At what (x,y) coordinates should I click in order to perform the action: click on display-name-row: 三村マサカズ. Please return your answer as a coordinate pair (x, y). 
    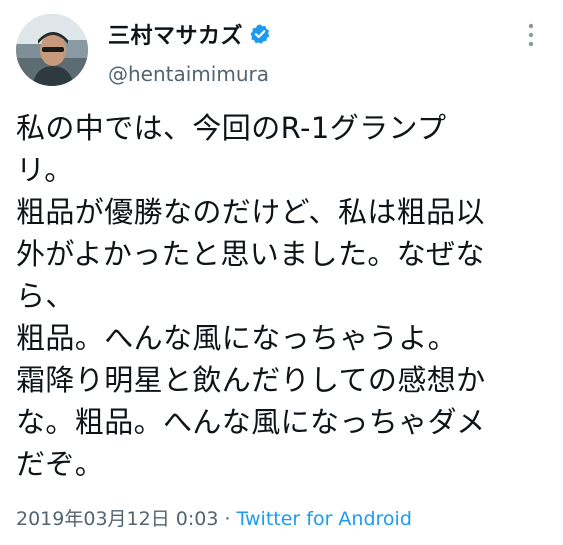
    Looking at the image, I should click on (189, 34).